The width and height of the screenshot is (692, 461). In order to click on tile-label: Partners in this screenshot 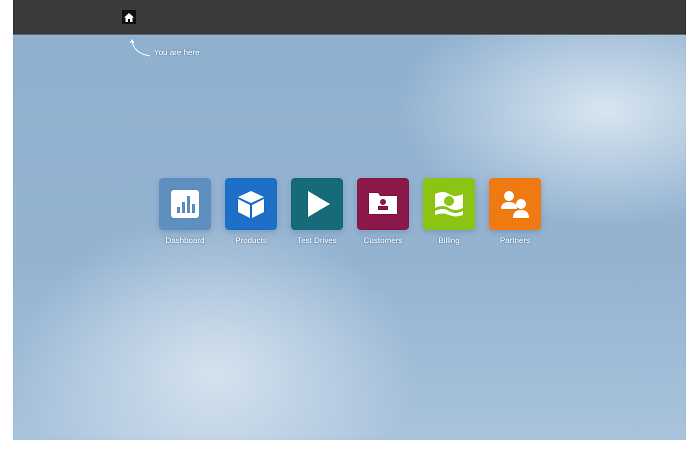, I will do `click(515, 240)`.